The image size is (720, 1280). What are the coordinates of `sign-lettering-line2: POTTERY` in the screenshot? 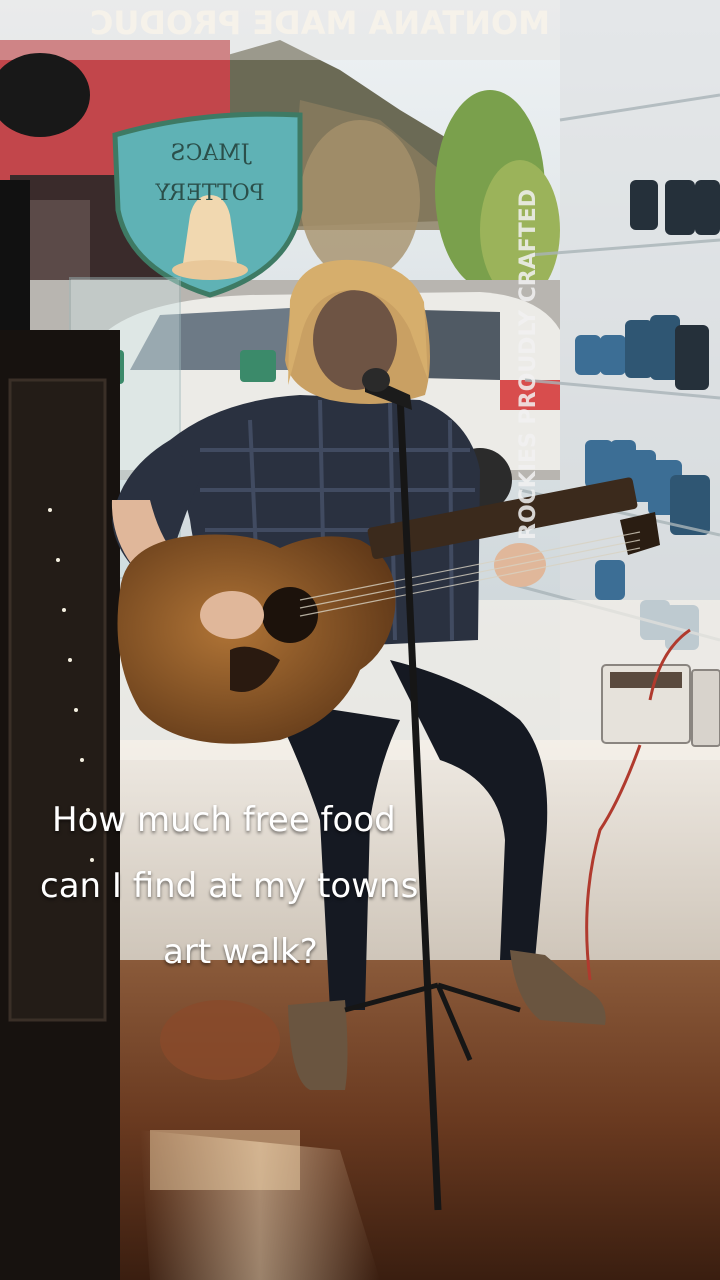 It's located at (210, 193).